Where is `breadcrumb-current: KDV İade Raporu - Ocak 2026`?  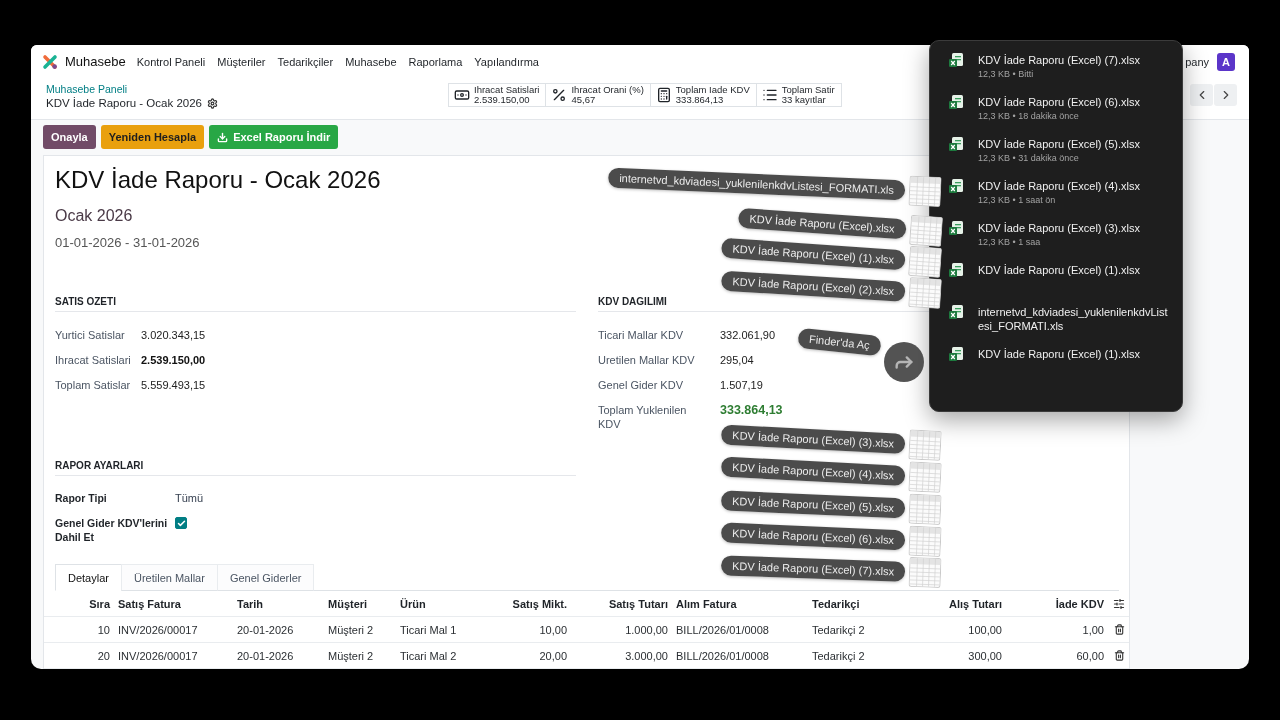
breadcrumb-current: KDV İade Raporu - Ocak 2026 is located at coordinates (124, 103).